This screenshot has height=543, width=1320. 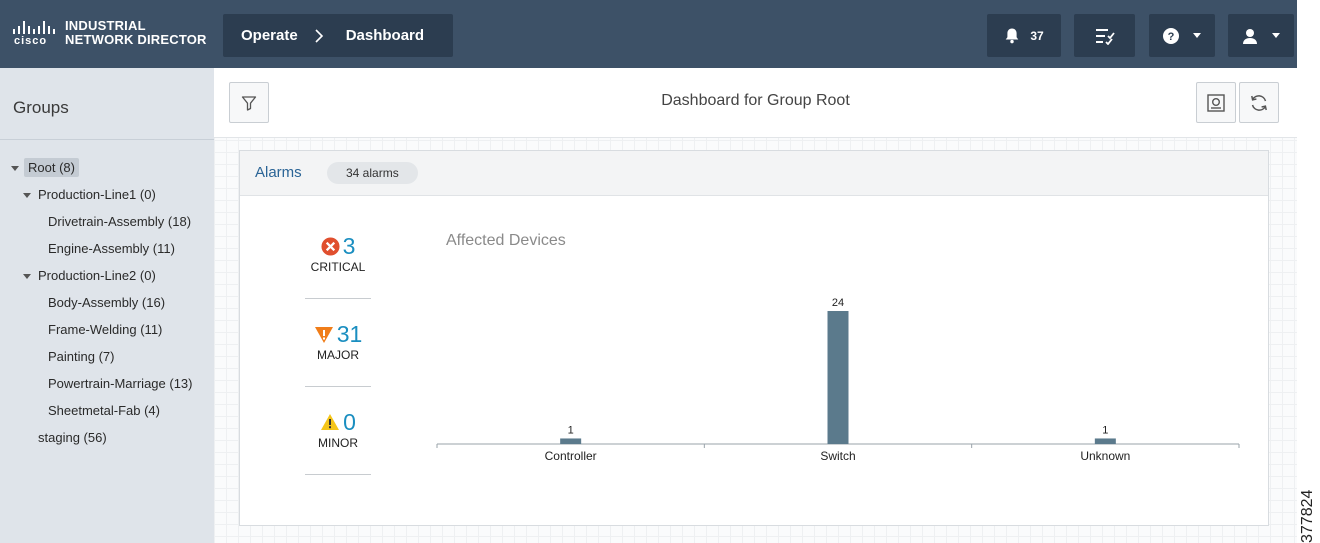 What do you see at coordinates (330, 422) in the screenshot?
I see `minor-warning-icon` at bounding box center [330, 422].